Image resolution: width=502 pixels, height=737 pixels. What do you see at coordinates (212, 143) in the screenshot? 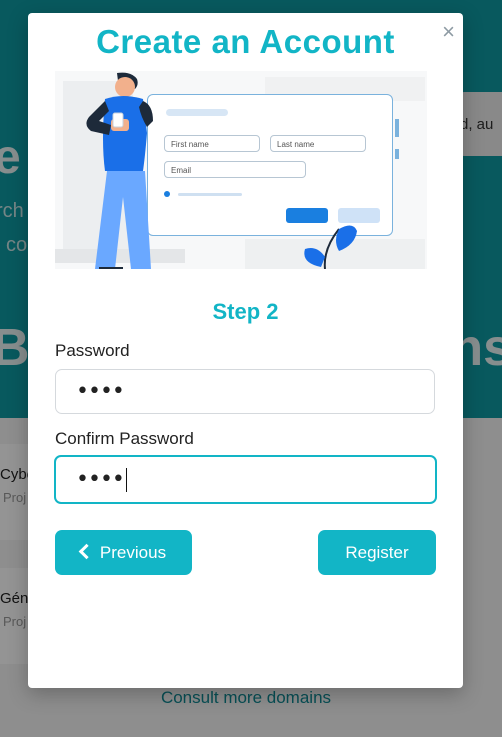
I see `illustration-first-name-field: First name` at bounding box center [212, 143].